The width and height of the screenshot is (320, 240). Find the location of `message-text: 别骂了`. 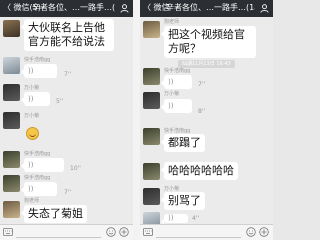

message-text: 别骂了 is located at coordinates (184, 200).